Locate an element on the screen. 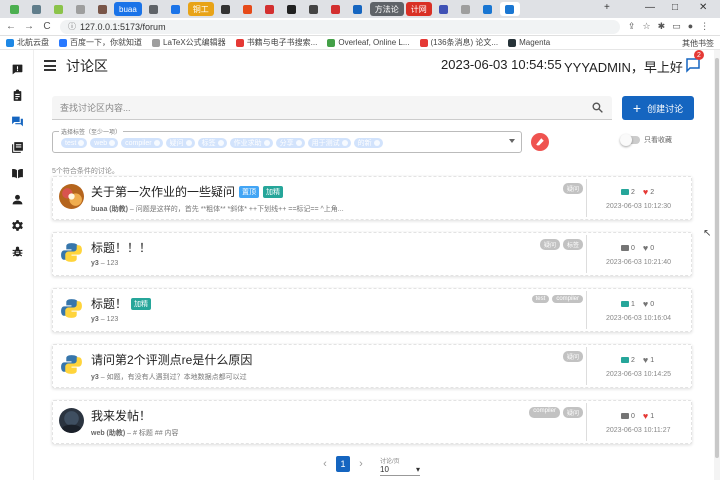  forum-icon is located at coordinates (17, 121).